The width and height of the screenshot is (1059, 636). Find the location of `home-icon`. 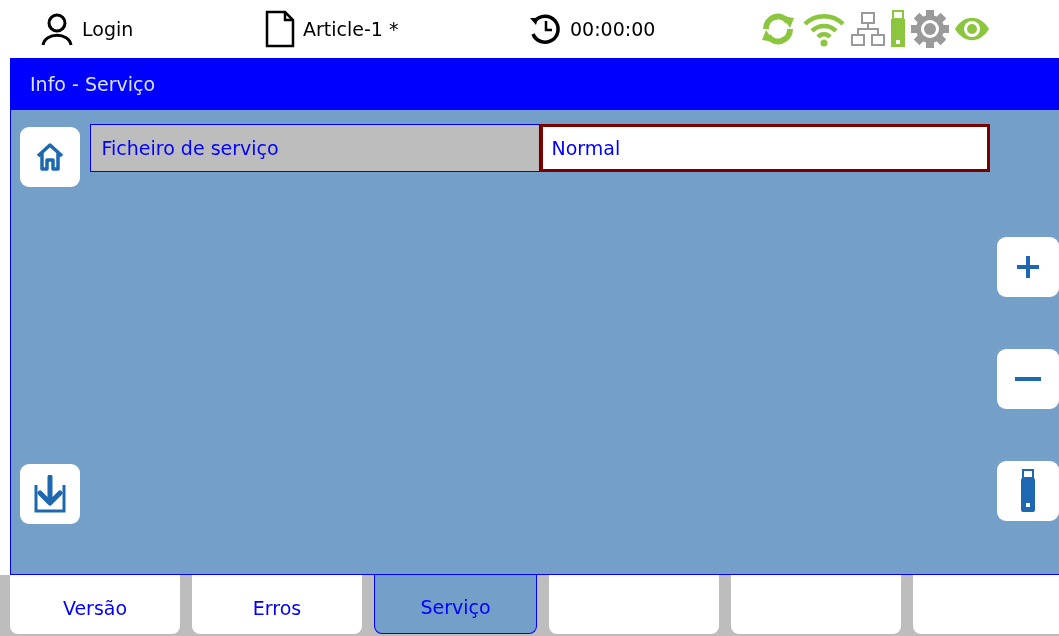

home-icon is located at coordinates (50, 157).